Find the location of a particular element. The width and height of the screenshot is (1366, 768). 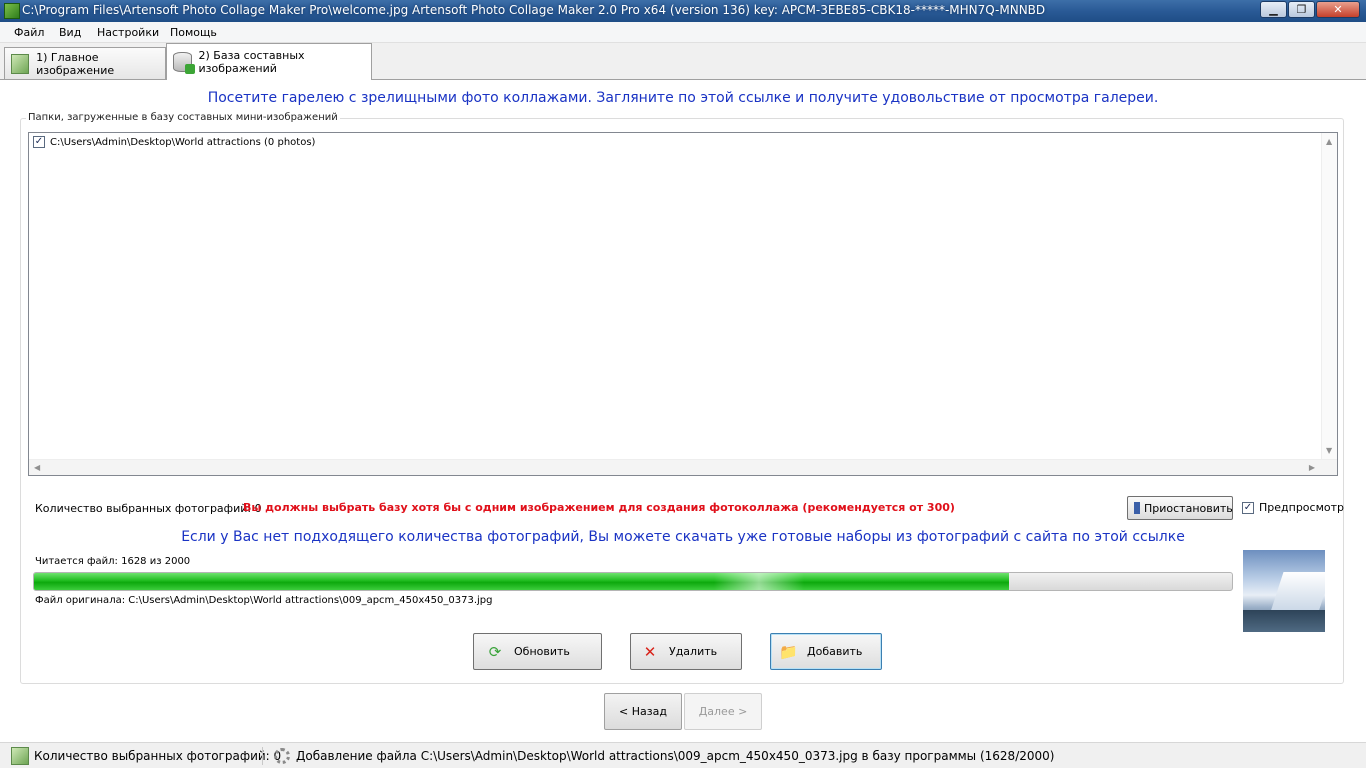

scroll-up-icon: ▲ is located at coordinates (1329, 141).